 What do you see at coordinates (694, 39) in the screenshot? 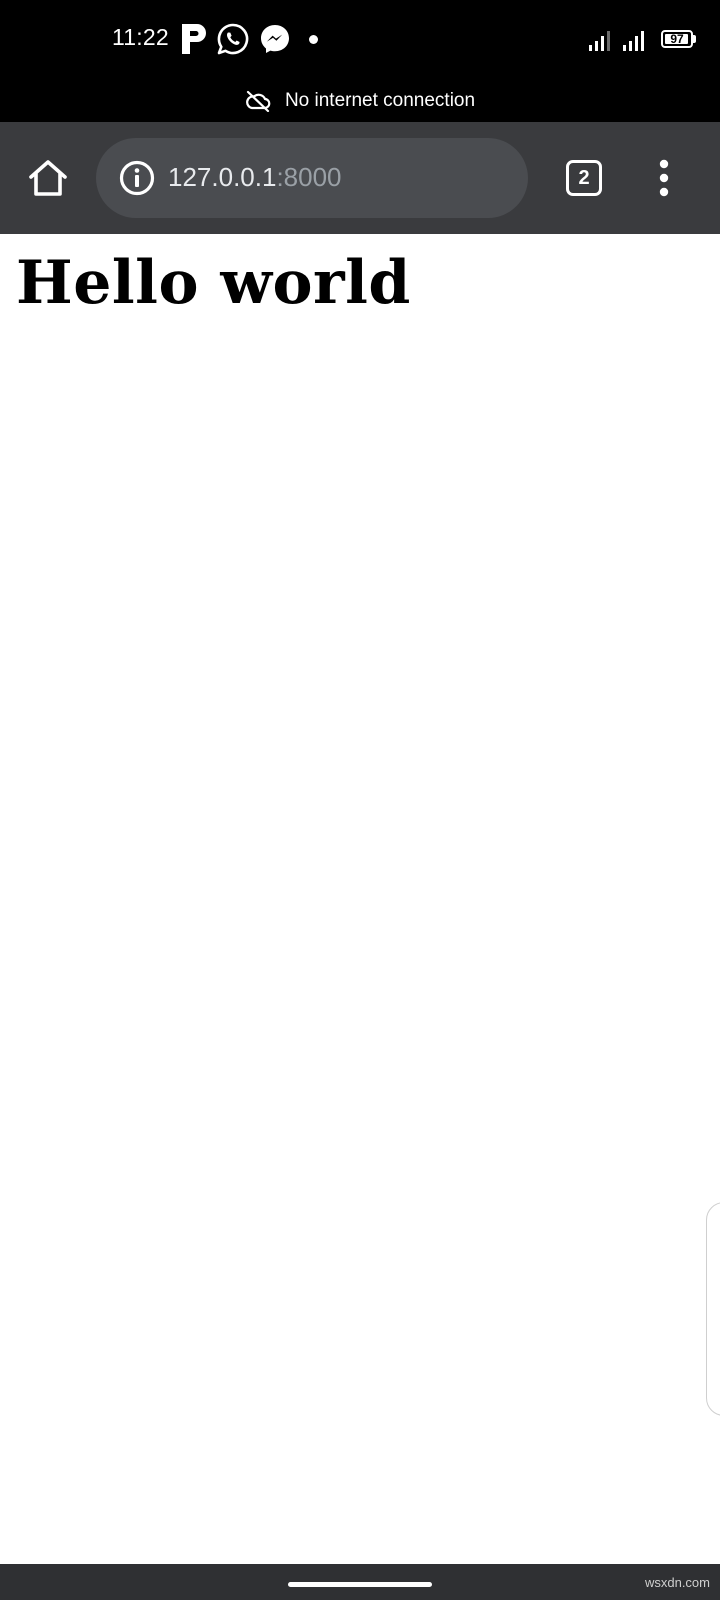
I see `battery-tip` at bounding box center [694, 39].